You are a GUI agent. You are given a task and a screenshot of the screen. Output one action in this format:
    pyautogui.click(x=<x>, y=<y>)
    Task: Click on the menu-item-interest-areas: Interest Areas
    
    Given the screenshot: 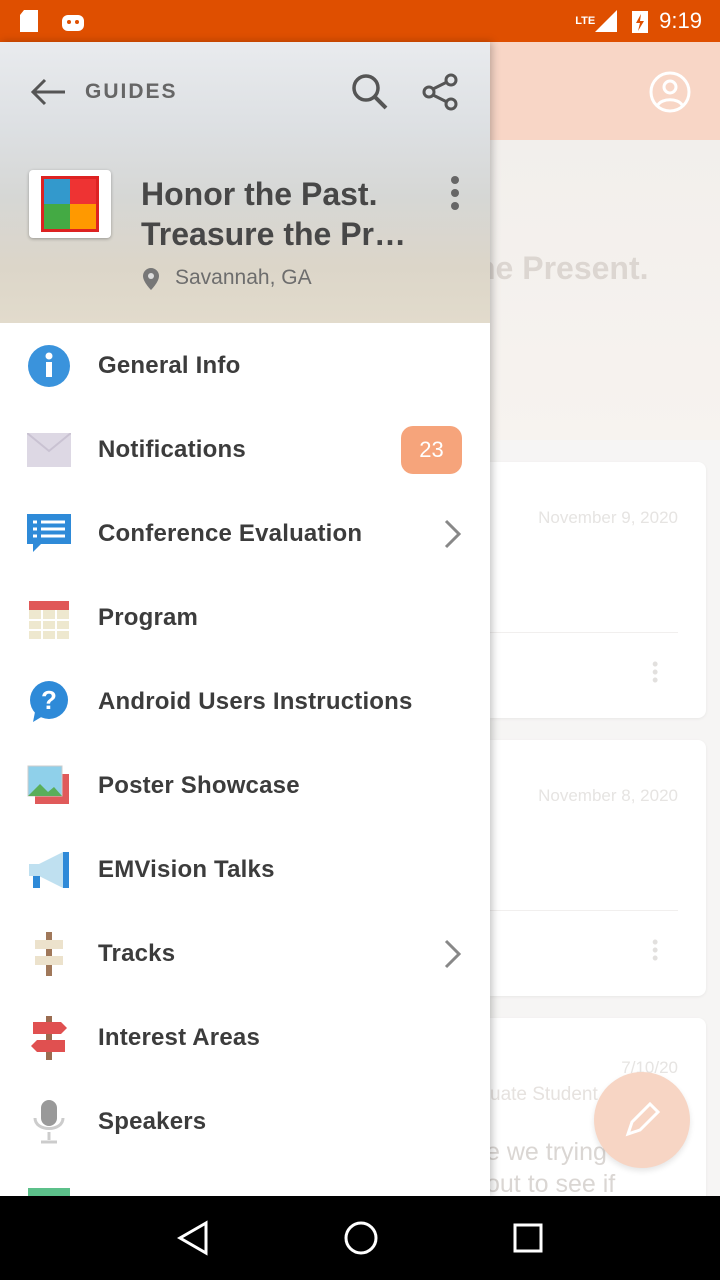 What is the action you would take?
    pyautogui.click(x=245, y=1038)
    